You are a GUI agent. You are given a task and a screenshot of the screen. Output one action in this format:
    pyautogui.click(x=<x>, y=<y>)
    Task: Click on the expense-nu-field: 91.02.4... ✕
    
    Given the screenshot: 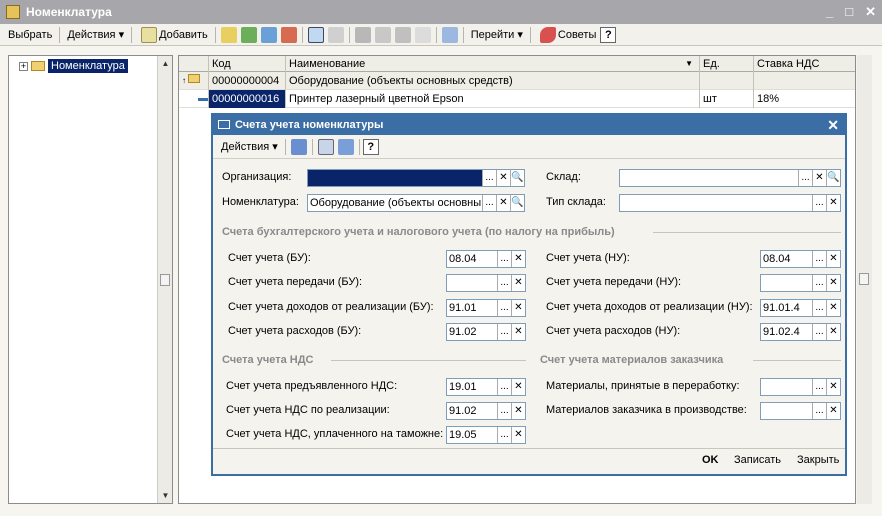 What is the action you would take?
    pyautogui.click(x=800, y=332)
    